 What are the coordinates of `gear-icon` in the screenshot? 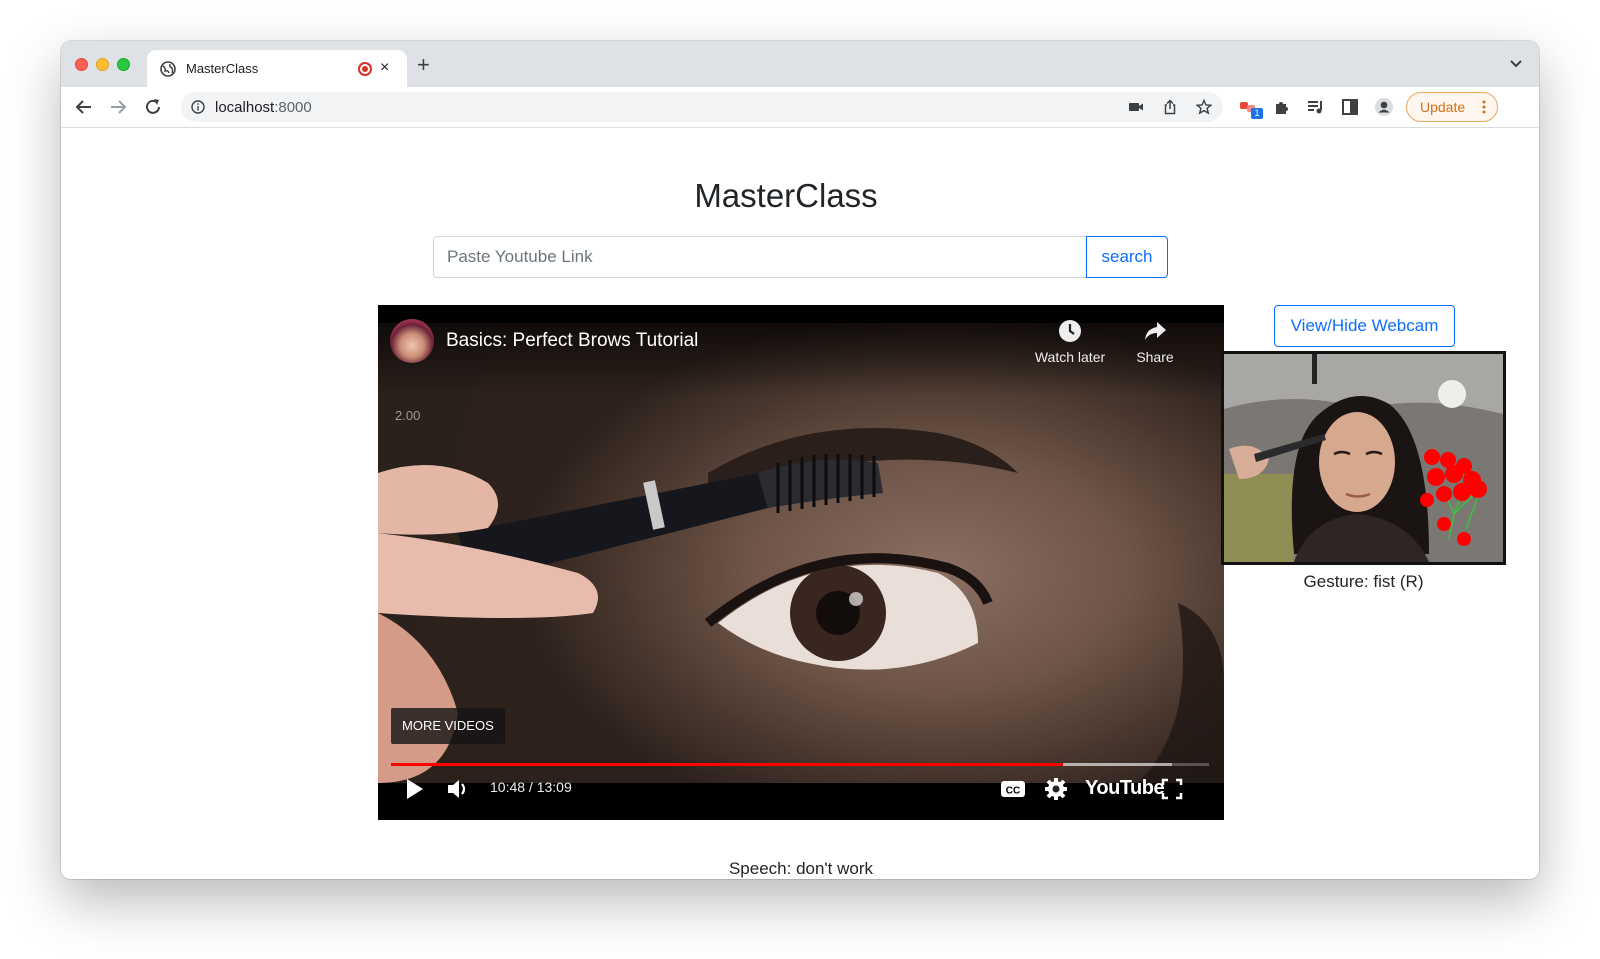 It's located at (1056, 789).